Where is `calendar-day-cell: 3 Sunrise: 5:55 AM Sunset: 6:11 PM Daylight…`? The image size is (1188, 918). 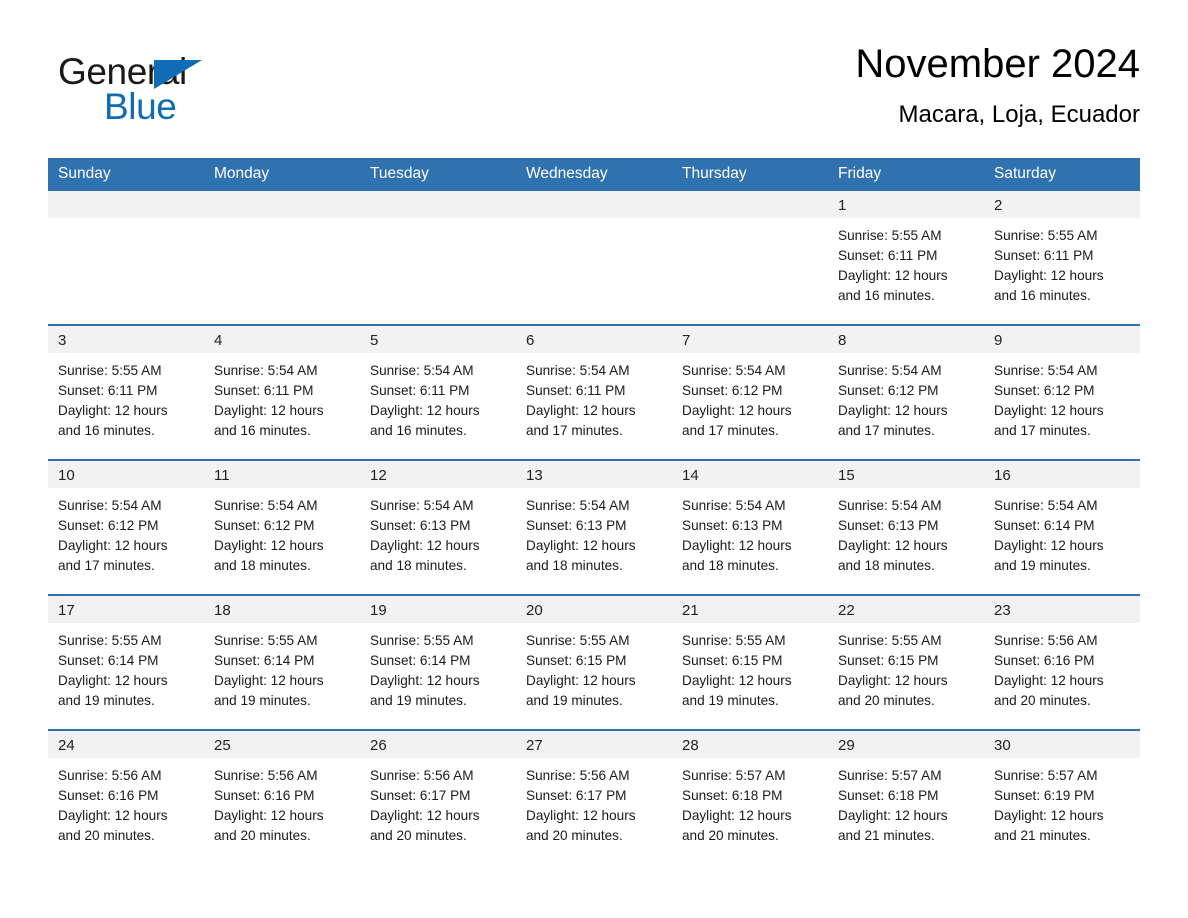 calendar-day-cell: 3 Sunrise: 5:55 AM Sunset: 6:11 PM Daylight… is located at coordinates (126, 392).